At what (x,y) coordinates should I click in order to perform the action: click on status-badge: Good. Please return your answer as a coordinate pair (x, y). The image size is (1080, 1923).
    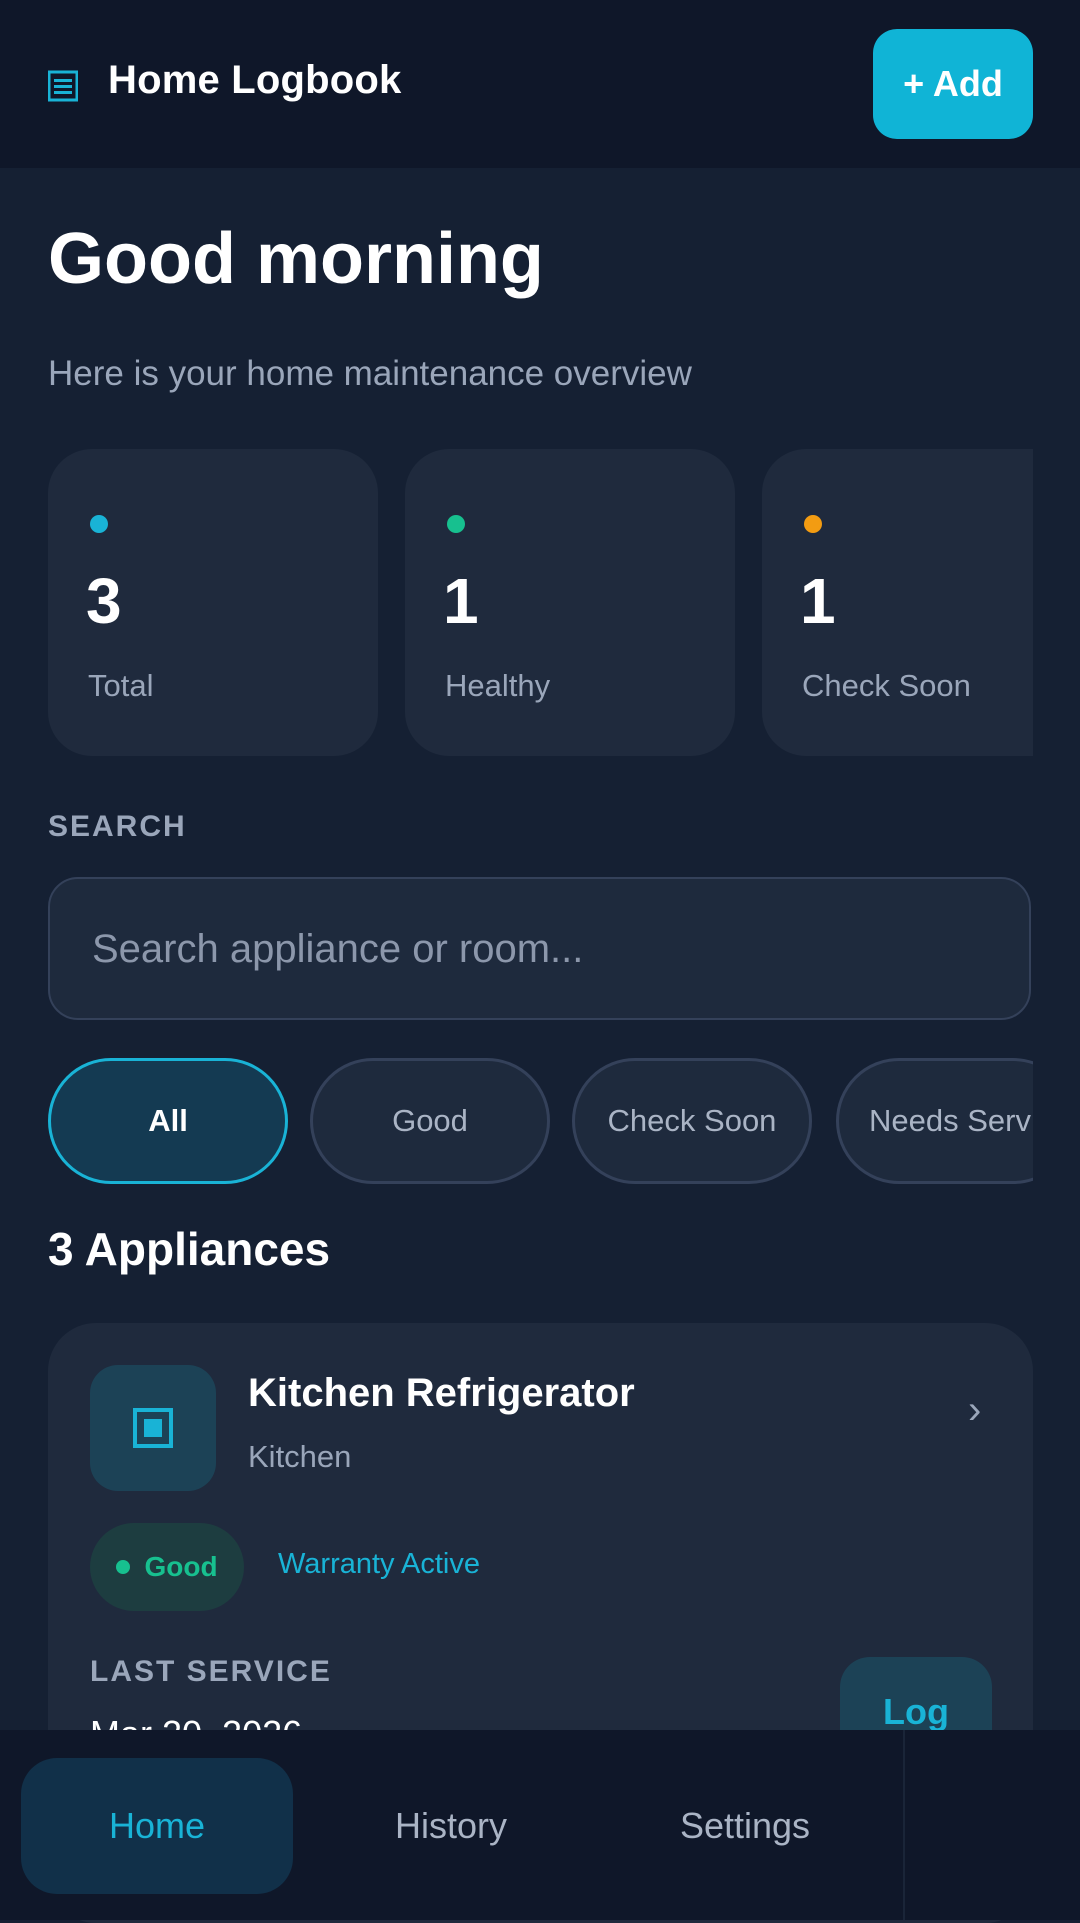
    Looking at the image, I should click on (167, 1567).